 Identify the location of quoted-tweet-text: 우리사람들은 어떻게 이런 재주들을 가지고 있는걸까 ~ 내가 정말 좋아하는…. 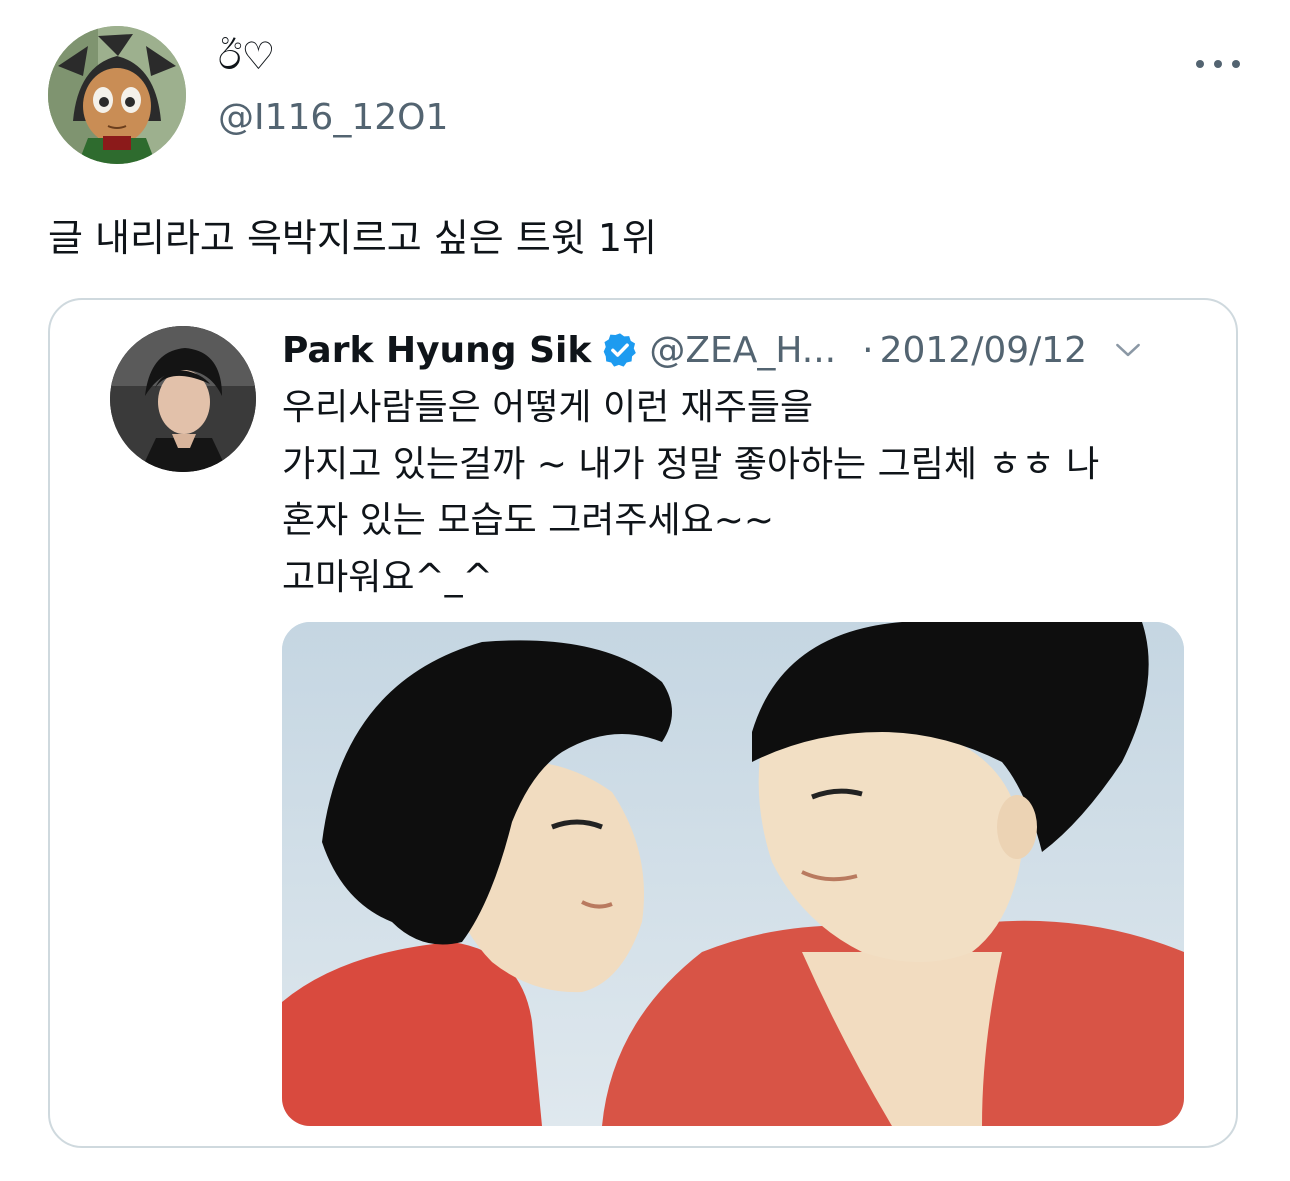
(742, 493).